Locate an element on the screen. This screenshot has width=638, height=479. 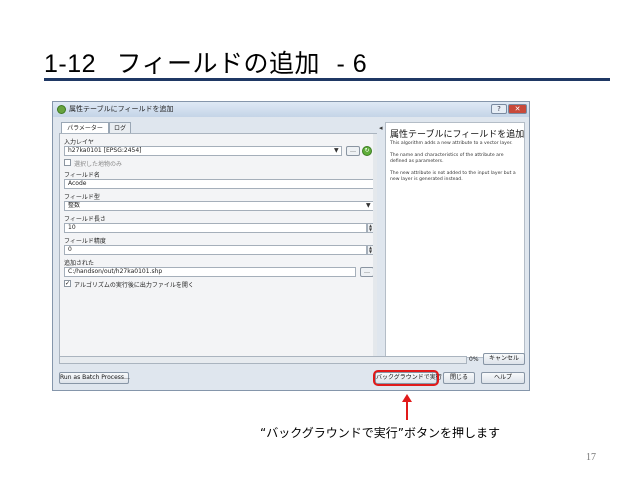
title-underline is located at coordinates (327, 79).